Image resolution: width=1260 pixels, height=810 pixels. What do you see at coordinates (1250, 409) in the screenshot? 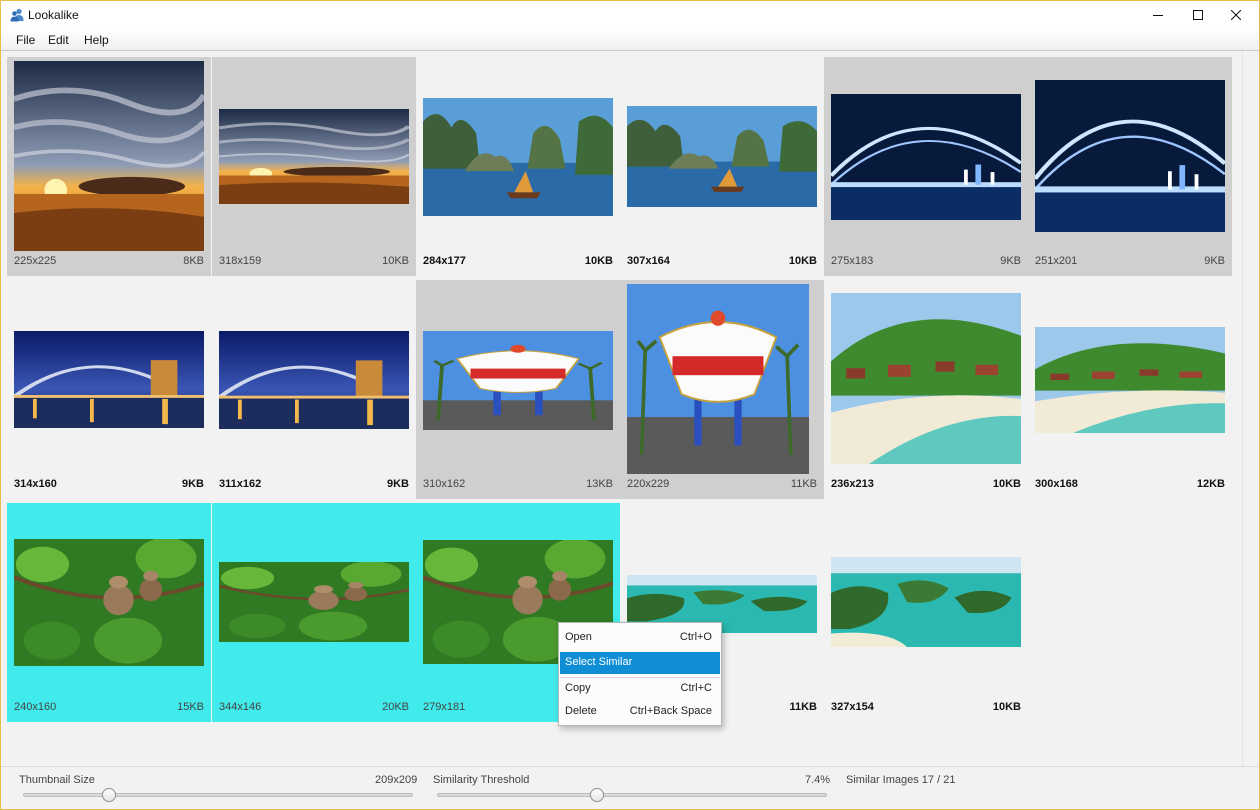
I see `gallery-scrollbar` at bounding box center [1250, 409].